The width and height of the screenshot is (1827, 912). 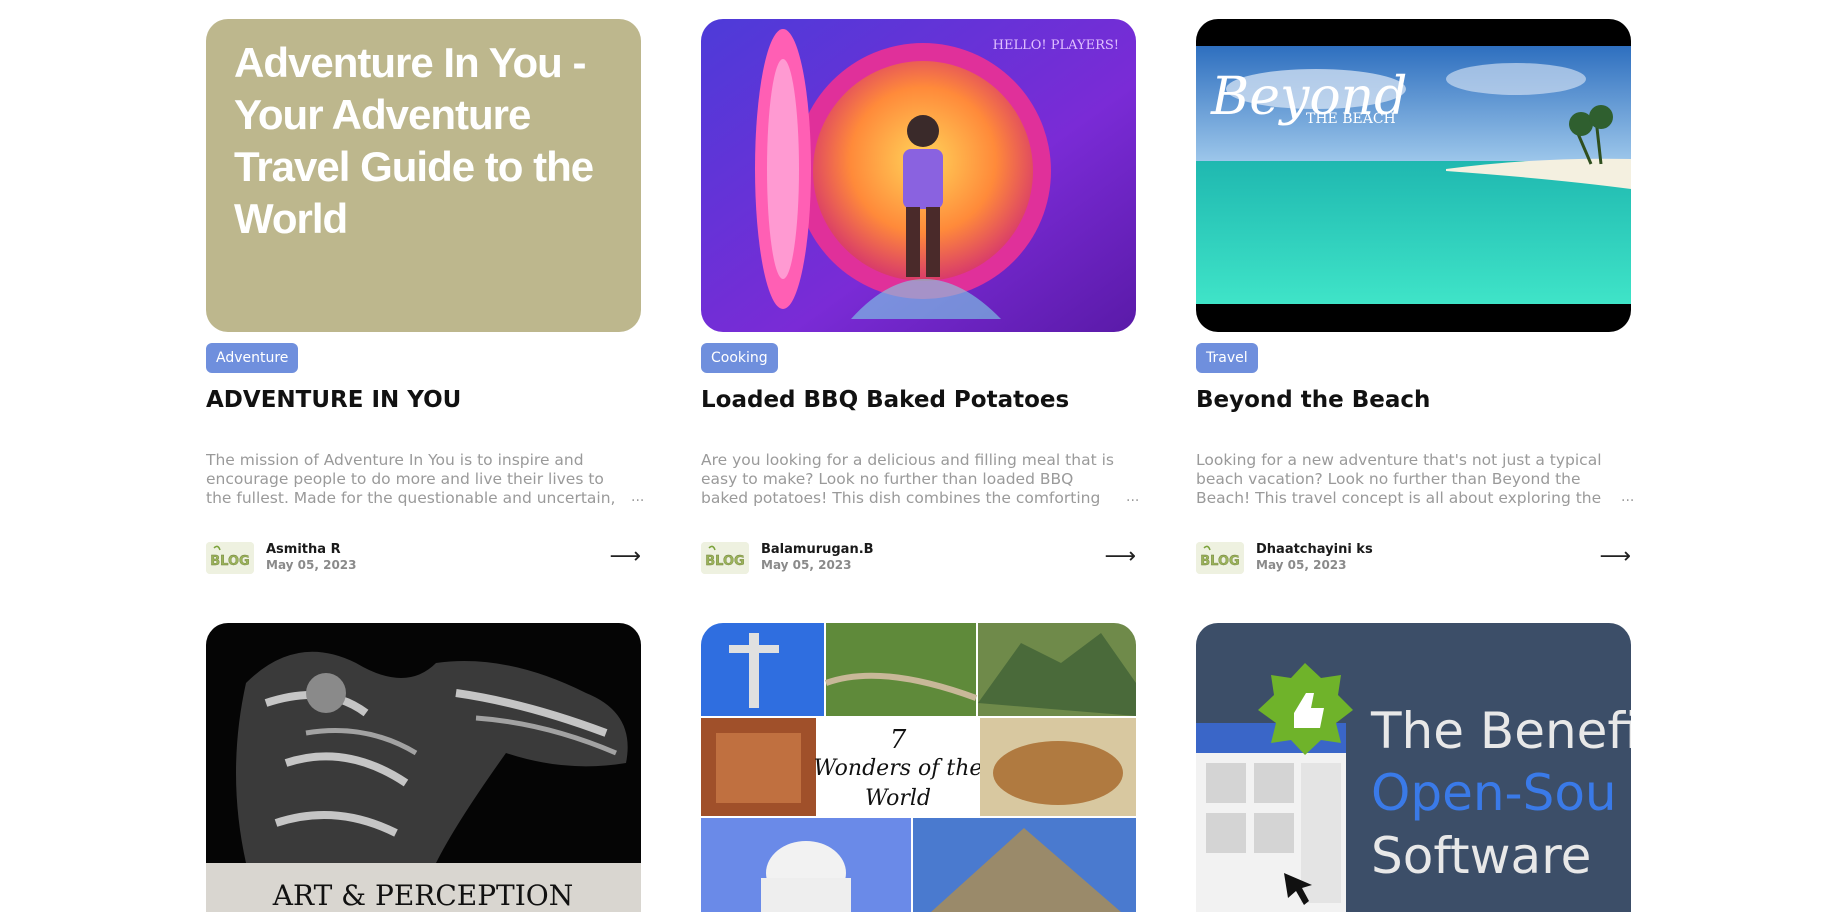 I want to click on author-name: Dhaatchayini ks, so click(x=1314, y=549).